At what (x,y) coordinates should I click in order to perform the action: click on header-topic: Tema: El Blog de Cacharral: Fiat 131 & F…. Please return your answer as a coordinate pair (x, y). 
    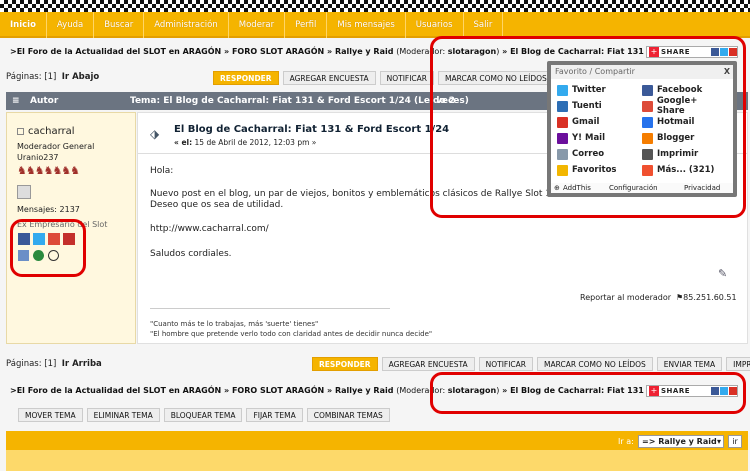
    Looking at the image, I should click on (293, 101).